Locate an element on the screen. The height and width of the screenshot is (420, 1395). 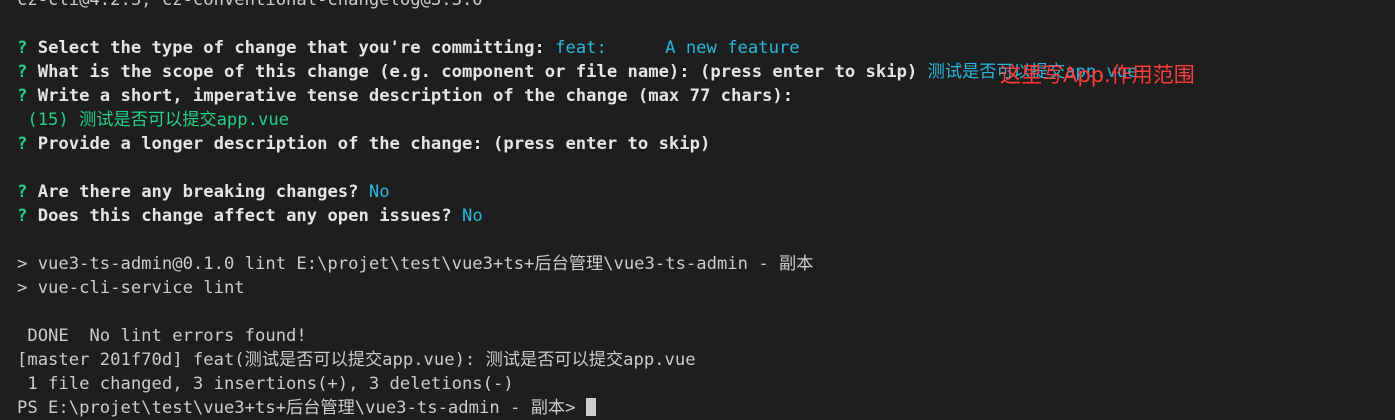
question-breaking: ? Are there any breaking changes? No is located at coordinates (706, 192).